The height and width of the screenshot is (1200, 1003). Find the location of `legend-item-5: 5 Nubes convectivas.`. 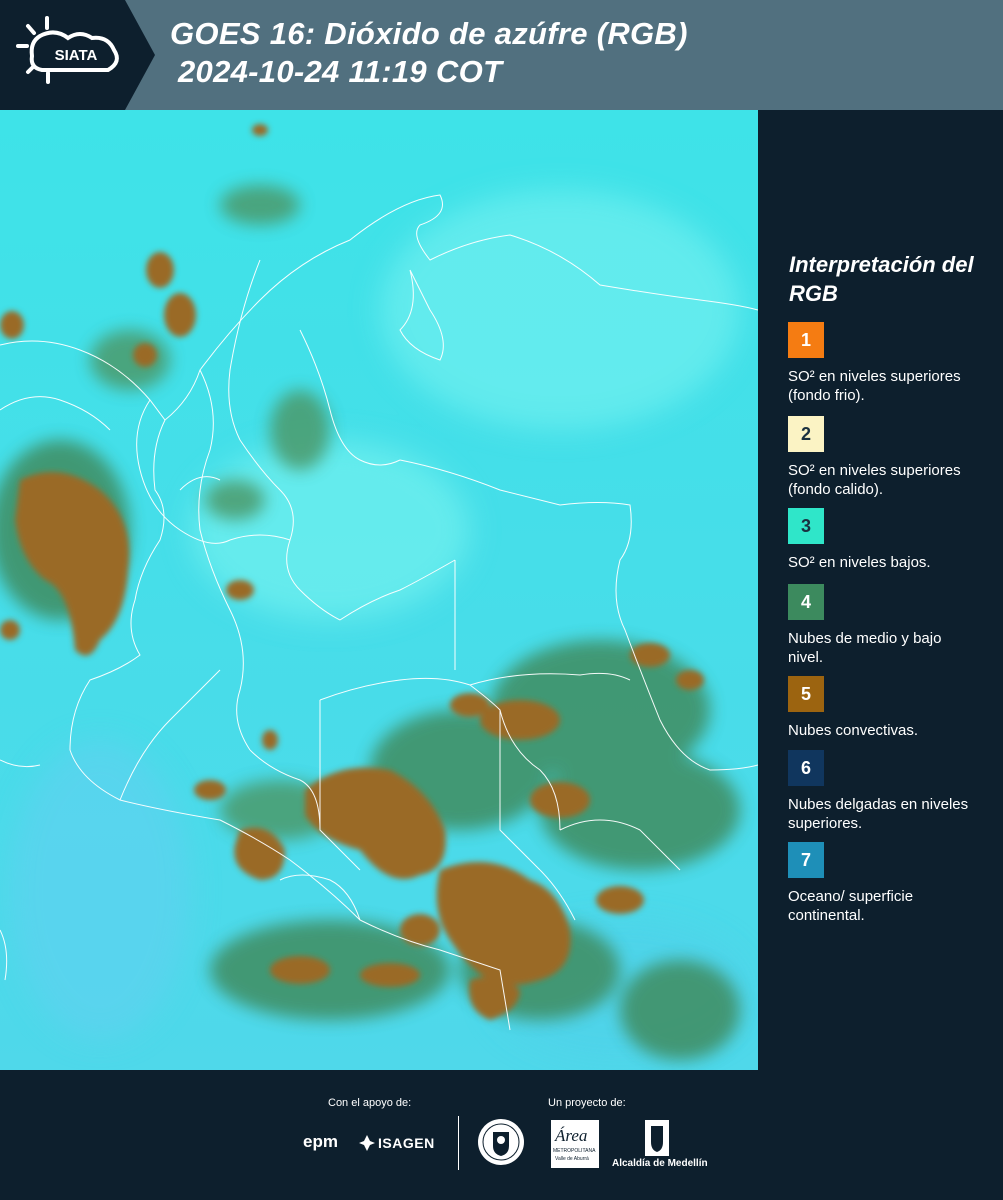

legend-item-5: 5 Nubes convectivas. is located at coordinates (888, 708).